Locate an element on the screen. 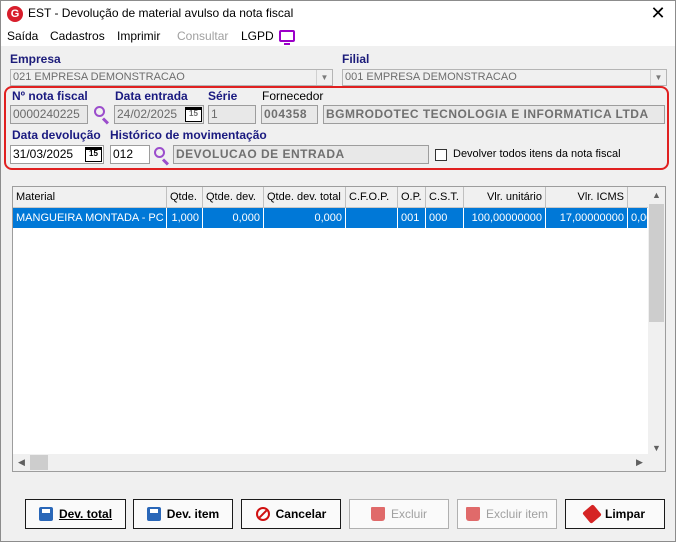 This screenshot has width=676, height=542. historico-desc: DEVOLUCAO DE ENTRADA is located at coordinates (301, 154).